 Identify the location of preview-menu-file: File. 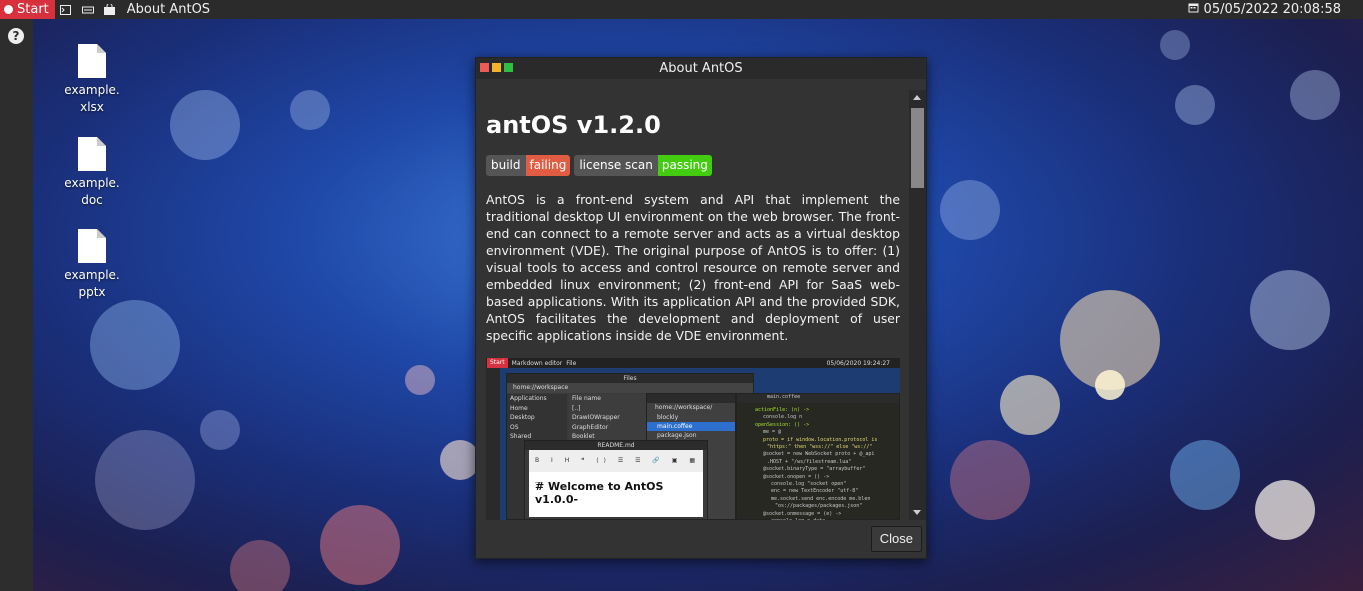
(571, 363).